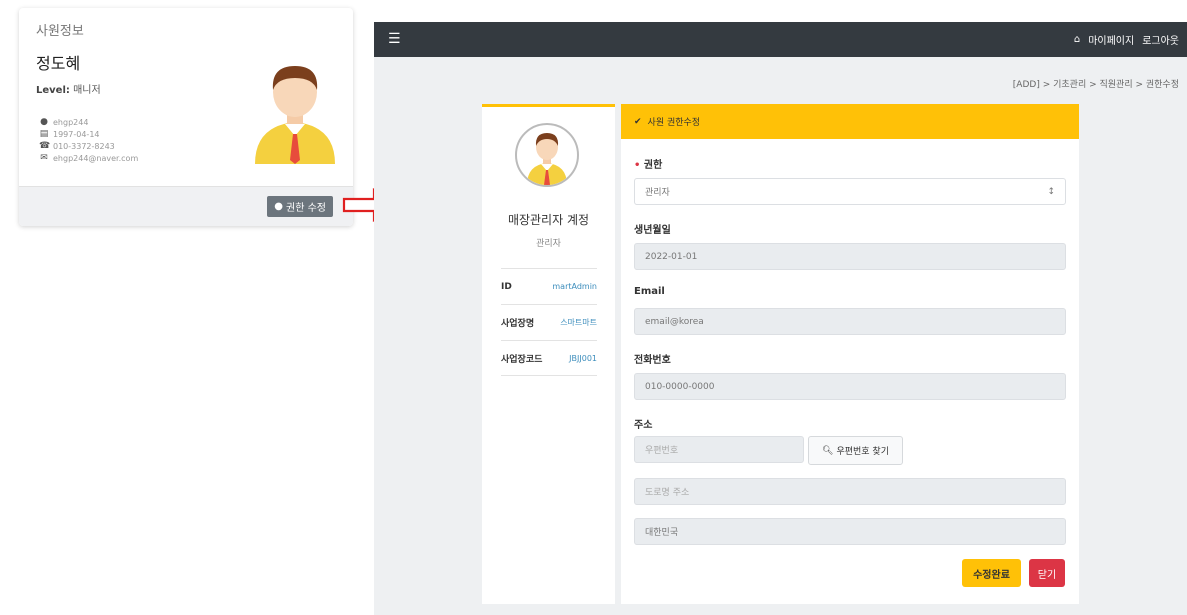 This screenshot has height=615, width=1187. I want to click on birth-label: 생년월일, so click(652, 230).